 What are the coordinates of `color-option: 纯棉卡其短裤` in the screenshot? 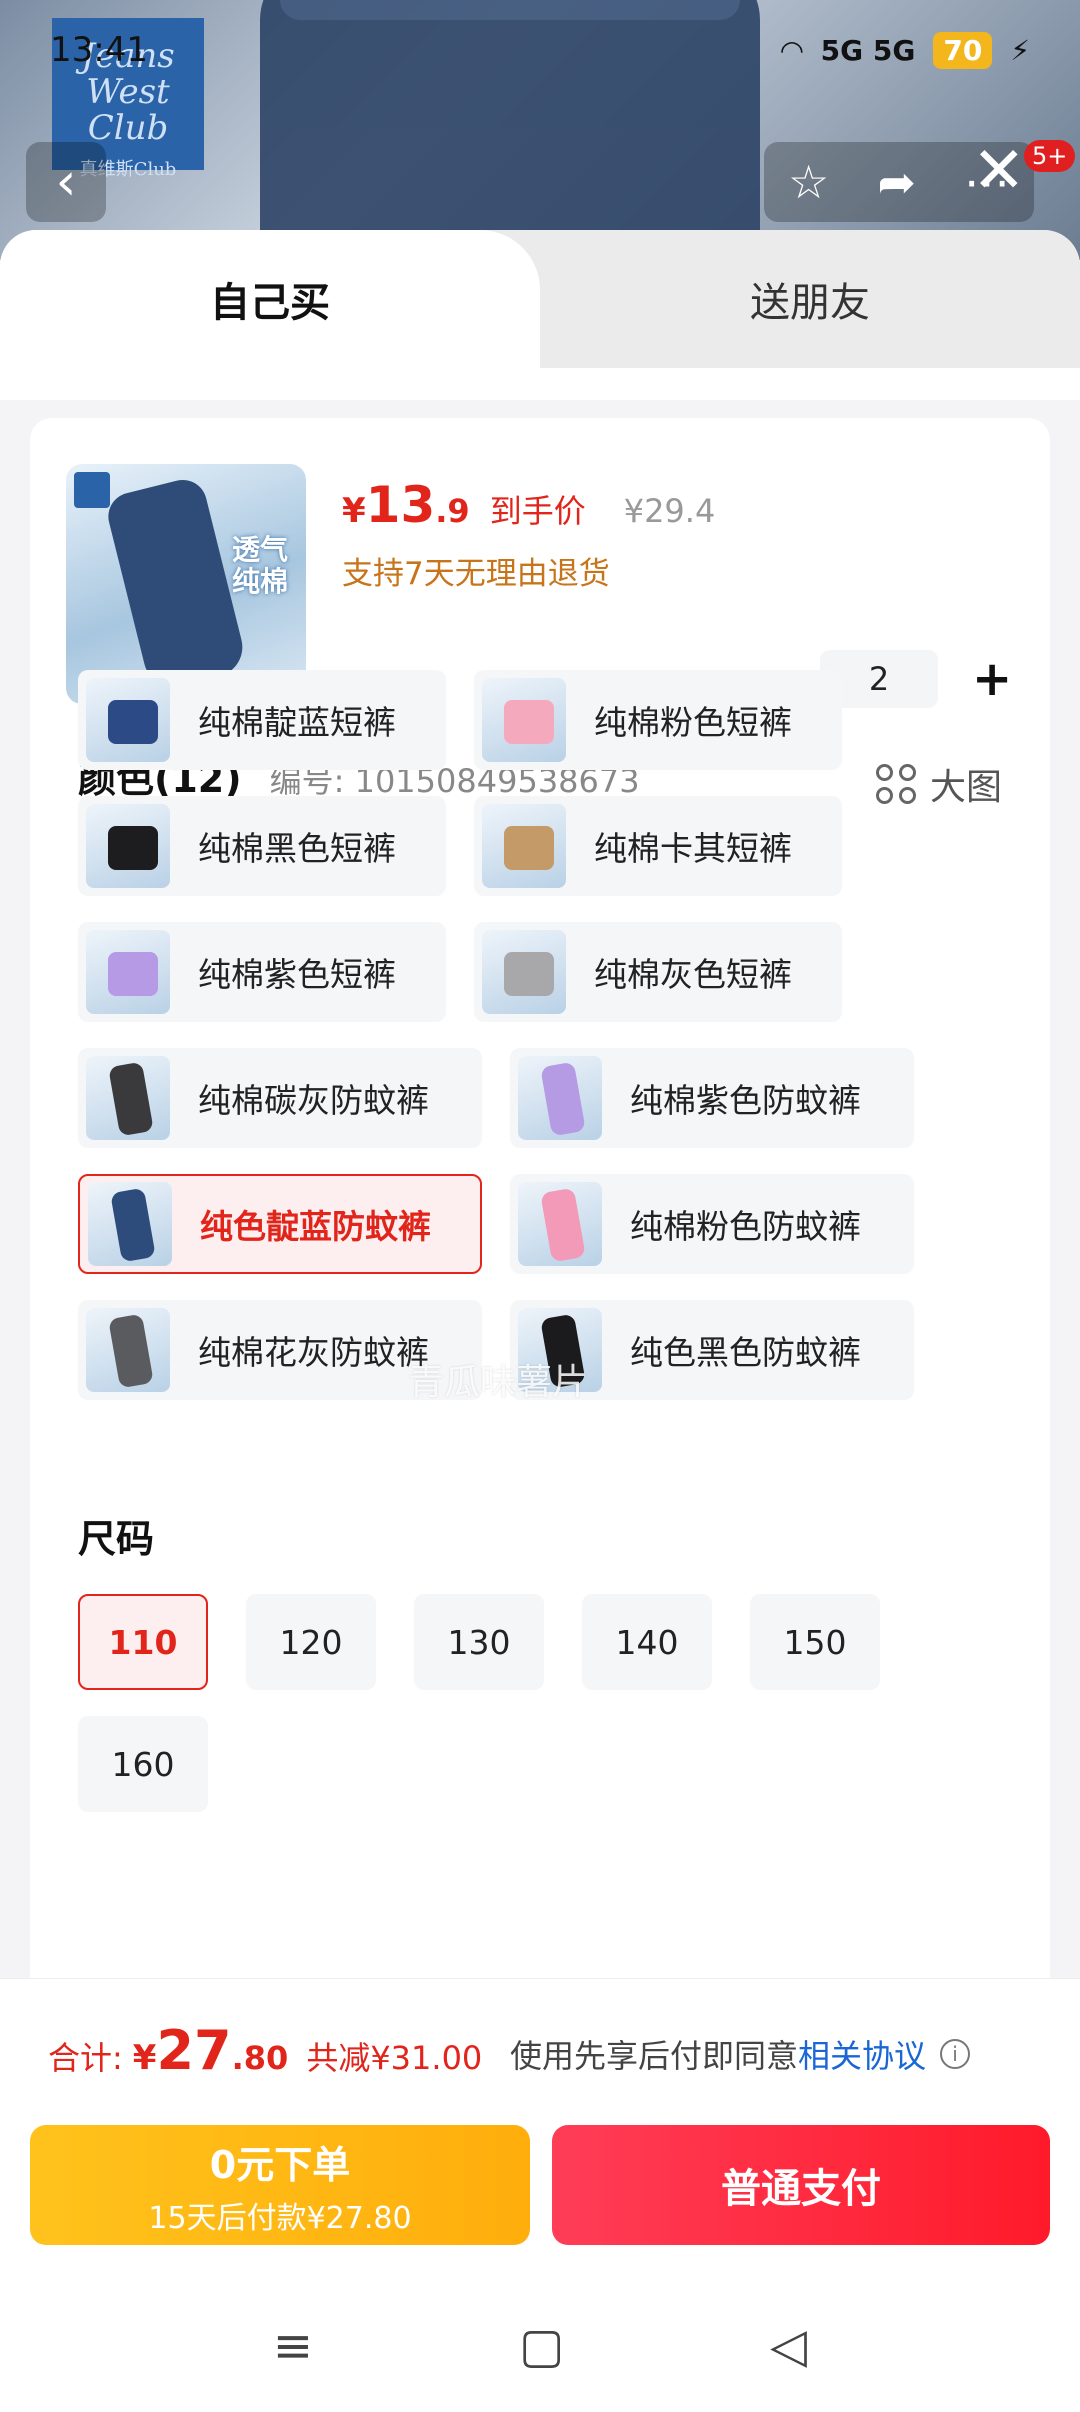 It's located at (658, 846).